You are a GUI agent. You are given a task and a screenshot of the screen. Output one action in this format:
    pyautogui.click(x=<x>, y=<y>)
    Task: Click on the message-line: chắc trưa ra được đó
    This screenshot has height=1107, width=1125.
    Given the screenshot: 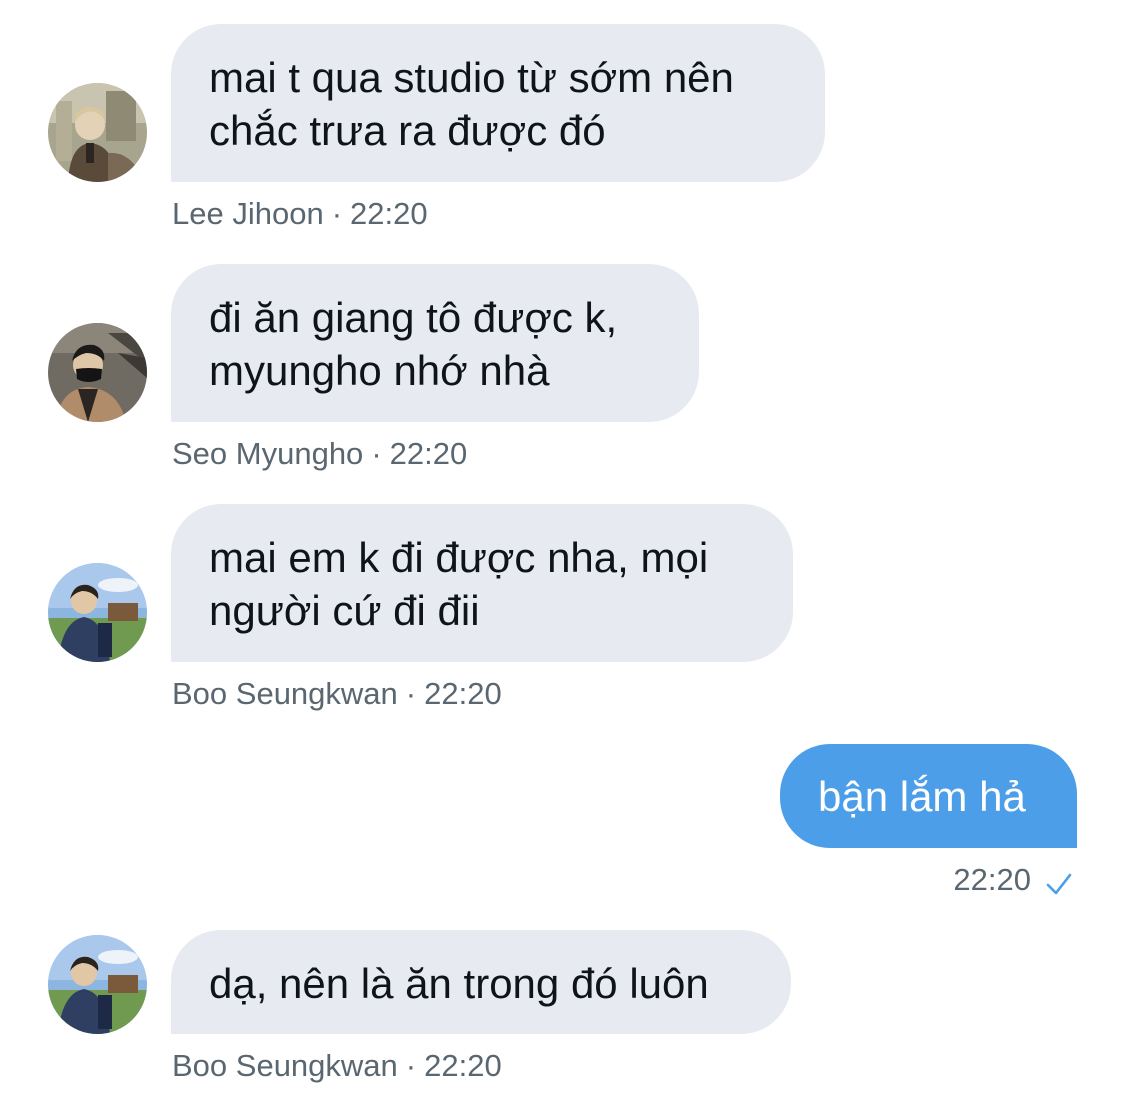 What is the action you would take?
    pyautogui.click(x=407, y=130)
    